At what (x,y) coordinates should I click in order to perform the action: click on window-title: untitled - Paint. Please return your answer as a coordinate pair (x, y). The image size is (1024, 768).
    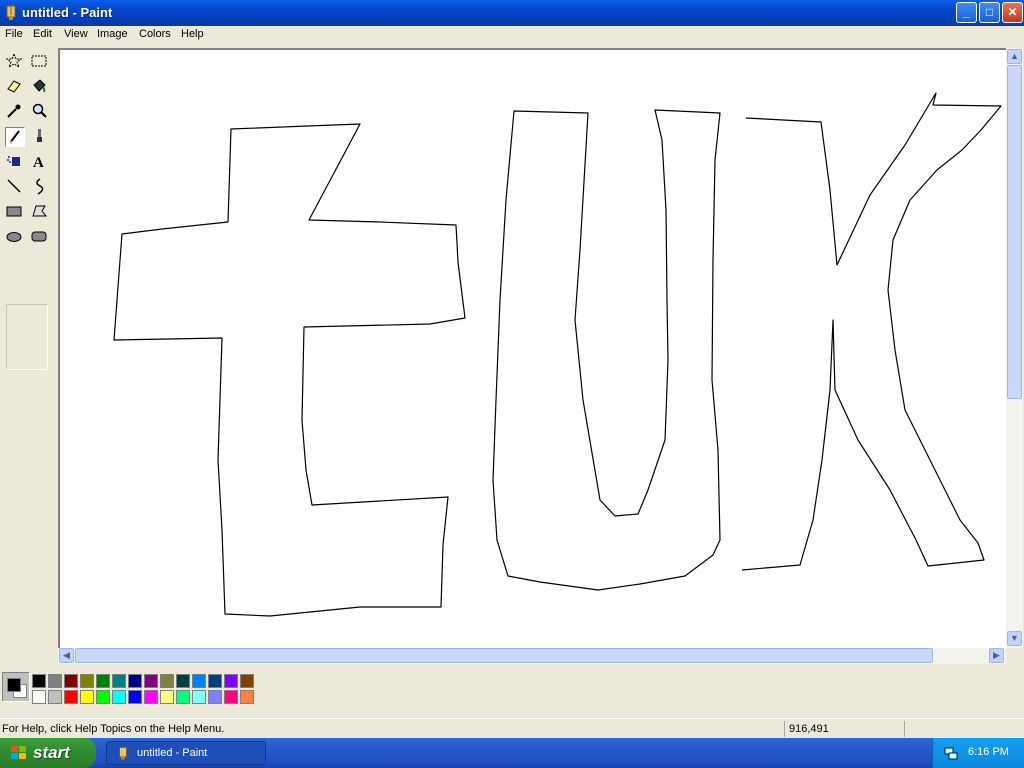
    Looking at the image, I should click on (67, 12).